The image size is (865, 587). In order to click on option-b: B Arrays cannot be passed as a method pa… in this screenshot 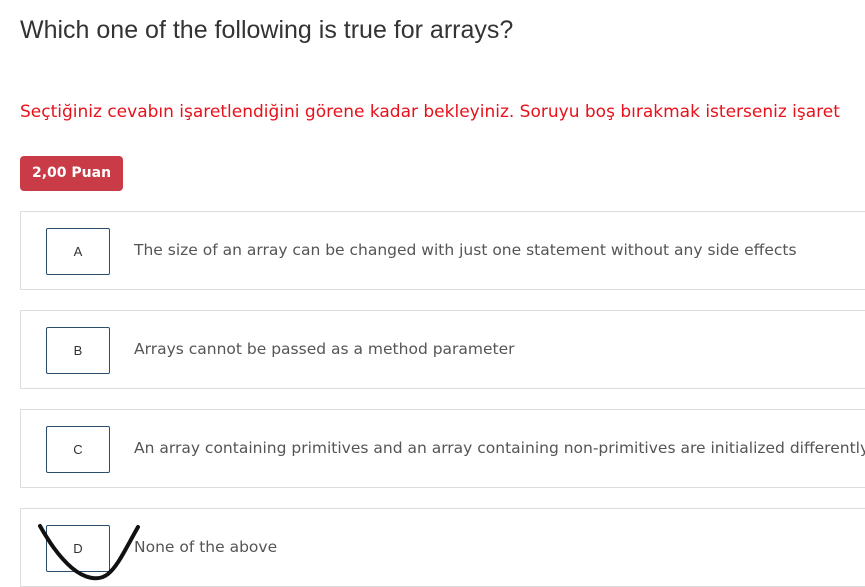, I will do `click(442, 349)`.